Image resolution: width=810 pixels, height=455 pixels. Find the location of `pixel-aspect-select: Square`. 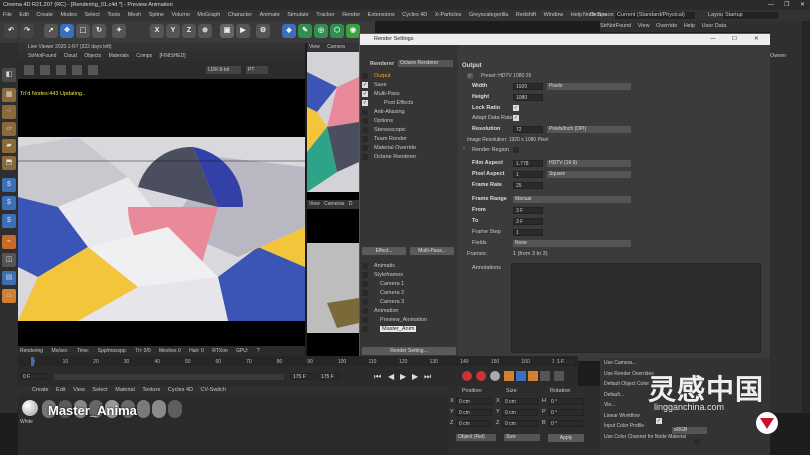

pixel-aspect-select: Square is located at coordinates (589, 174).